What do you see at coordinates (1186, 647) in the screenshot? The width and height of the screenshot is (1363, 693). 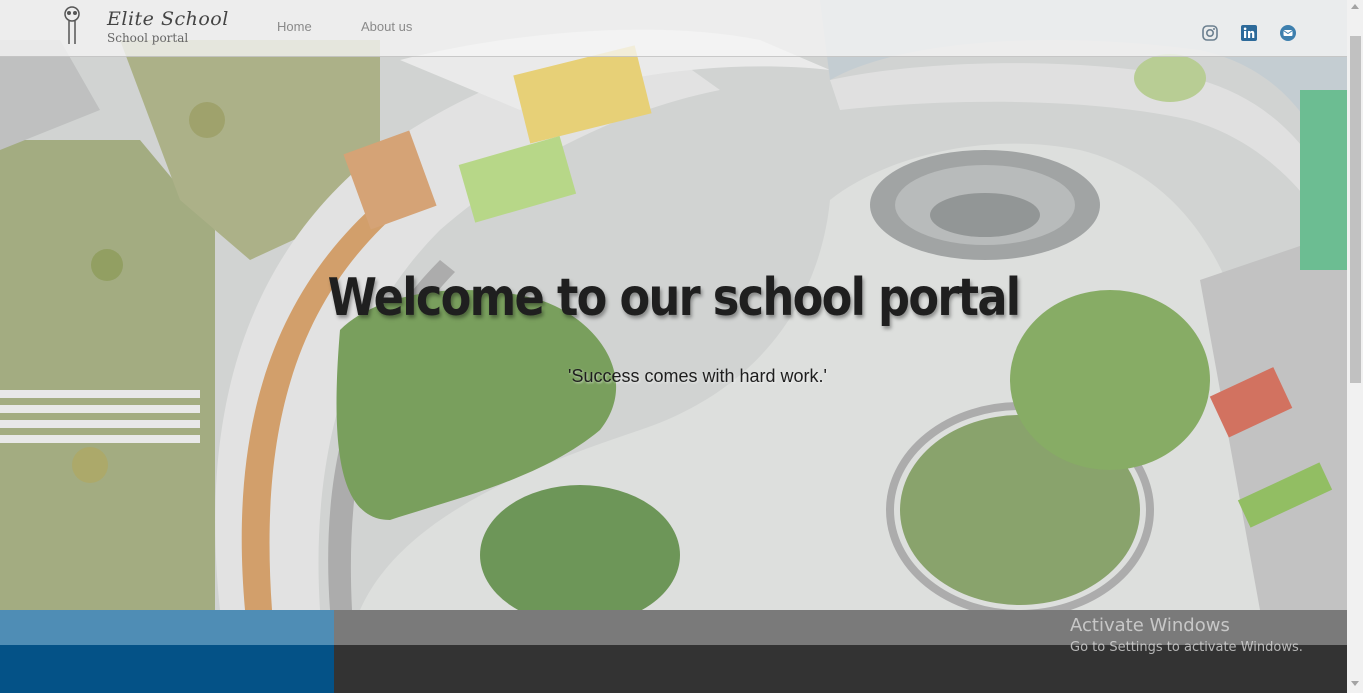 I see `activate-windows-subtitle: Go to Settings to activate Windows.` at bounding box center [1186, 647].